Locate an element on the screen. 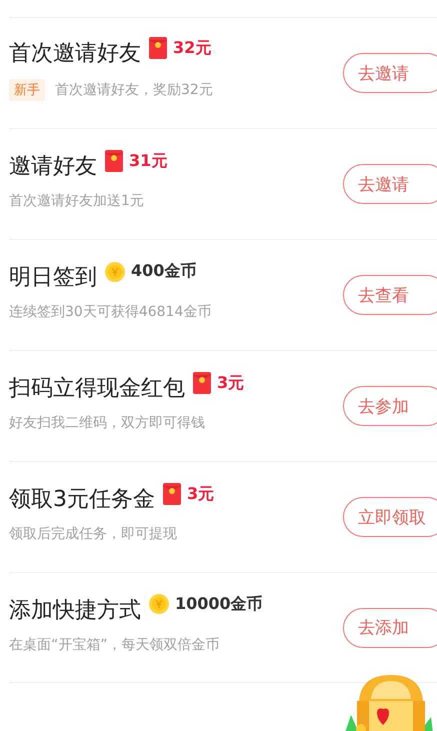 Image resolution: width=437 pixels, height=731 pixels. task-description: 连续签到30天可获得46814金币 is located at coordinates (110, 312).